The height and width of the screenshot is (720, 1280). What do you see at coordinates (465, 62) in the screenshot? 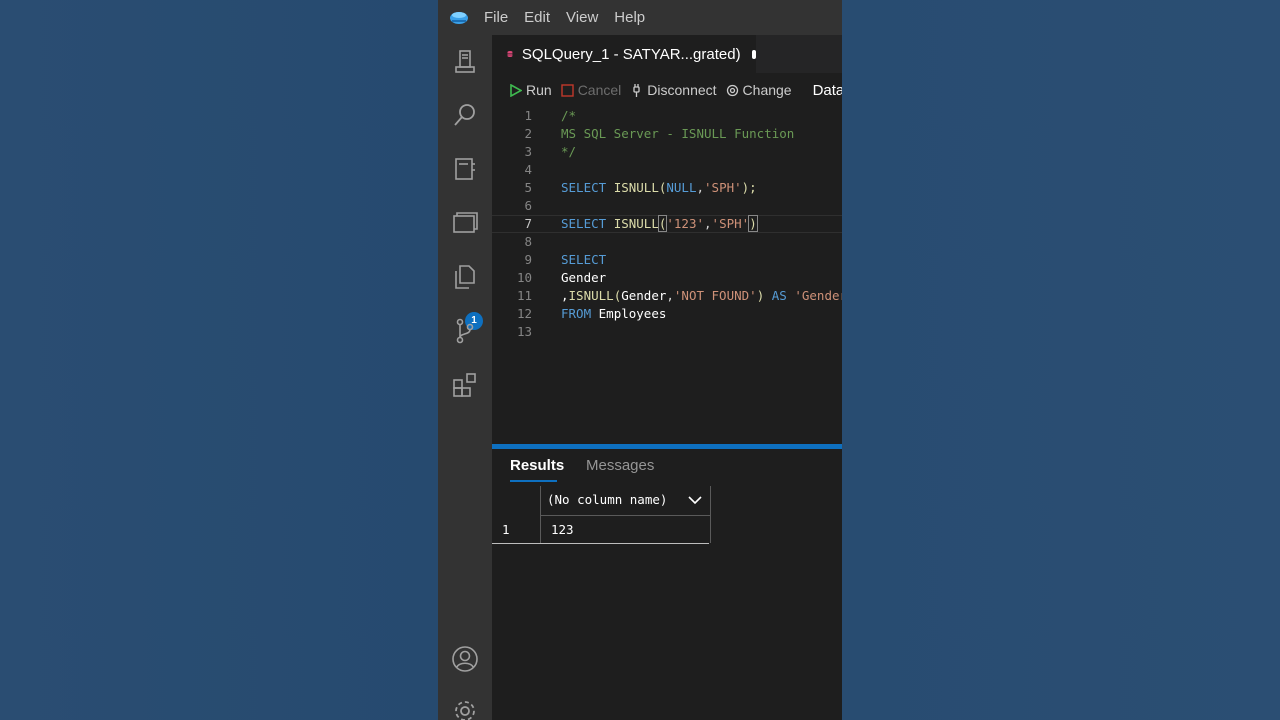
I see `connections-server-icon` at bounding box center [465, 62].